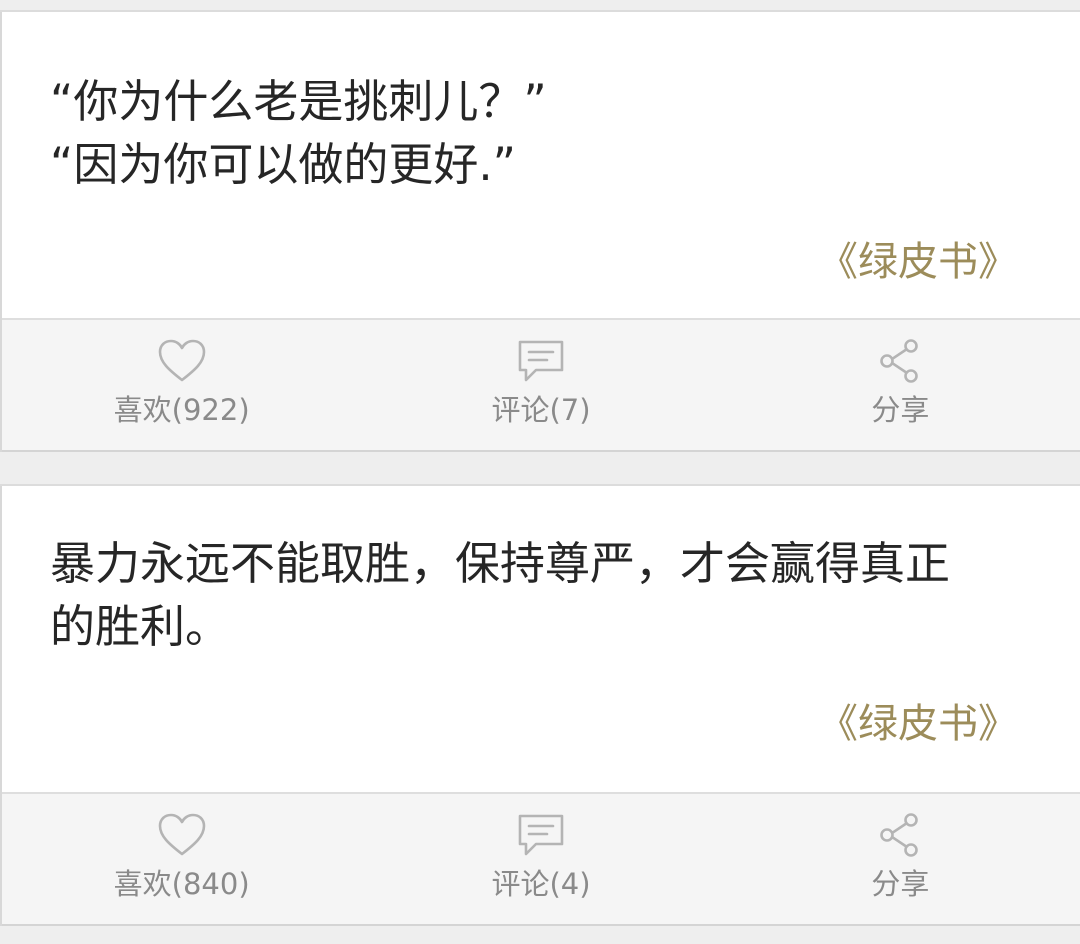  Describe the element at coordinates (181, 859) in the screenshot. I see `like-button: 喜欢(840)` at that location.